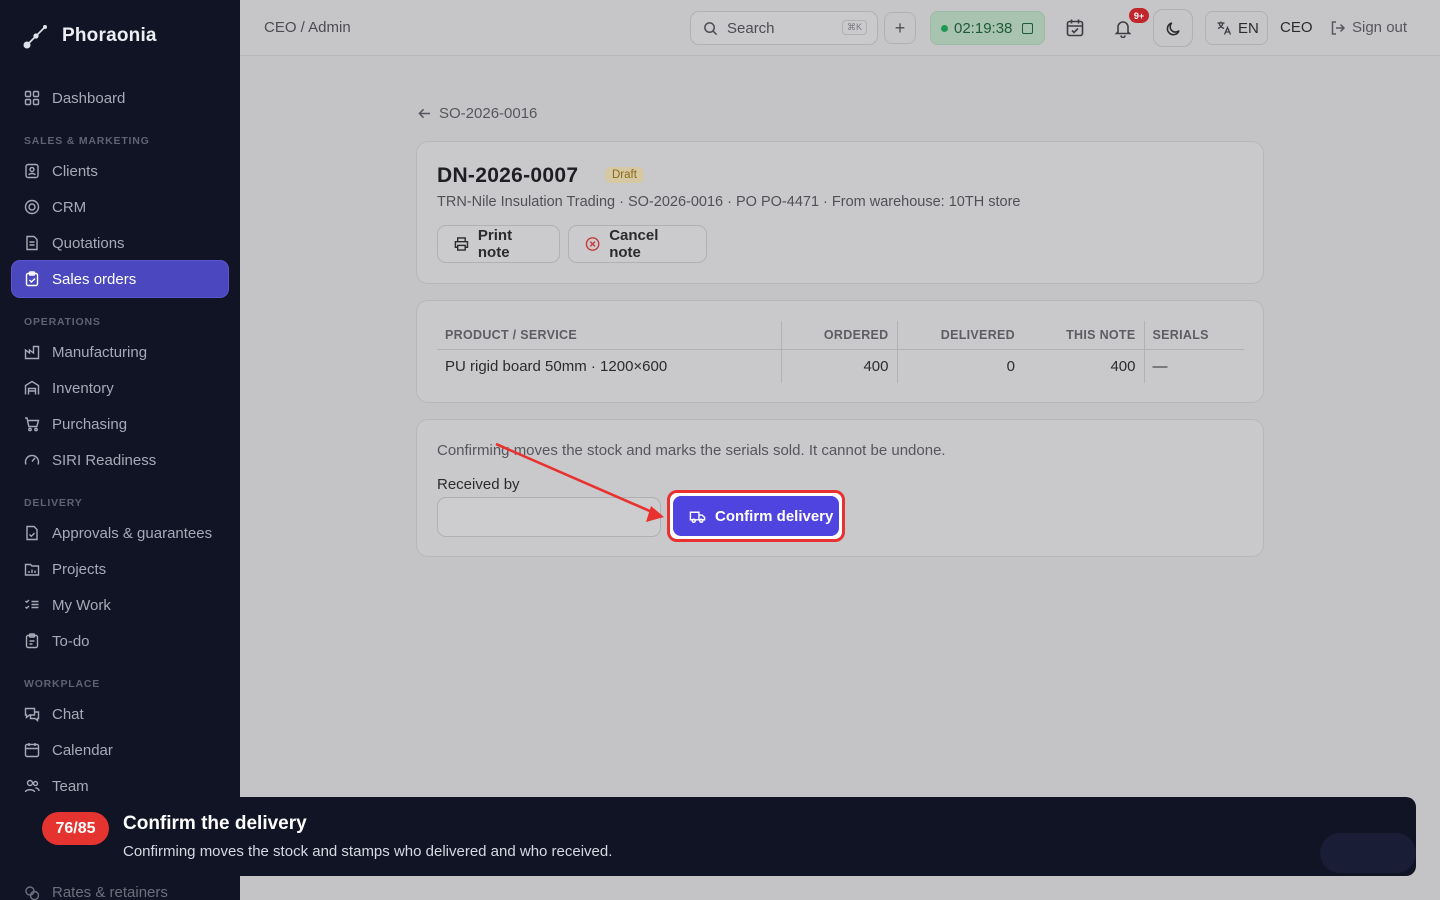 The image size is (1440, 900). I want to click on cell-product: PU rigid board 50mm · 1200×600, so click(609, 366).